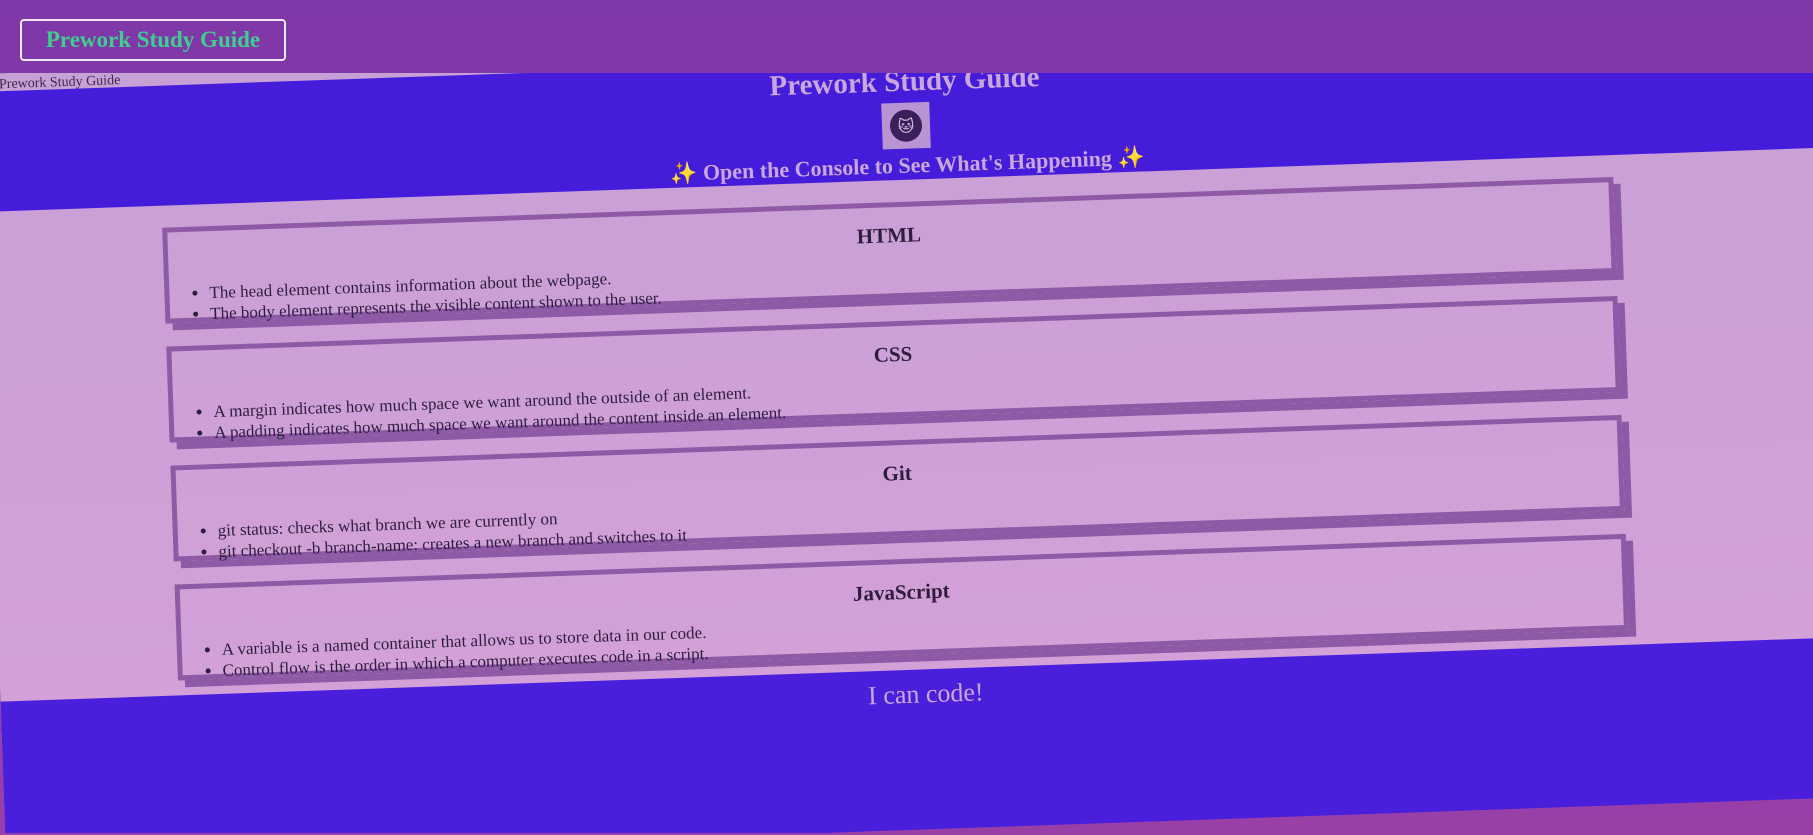  I want to click on cat-icon: 🐱, so click(906, 126).